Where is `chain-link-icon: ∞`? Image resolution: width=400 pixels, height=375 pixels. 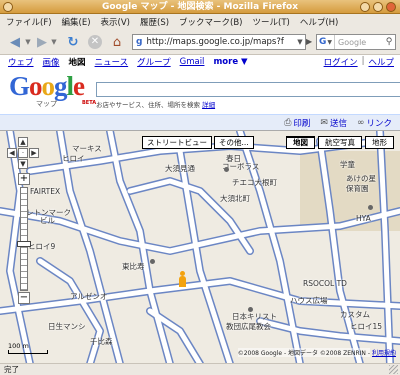
chain-link-icon: ∞ is located at coordinates (360, 122).